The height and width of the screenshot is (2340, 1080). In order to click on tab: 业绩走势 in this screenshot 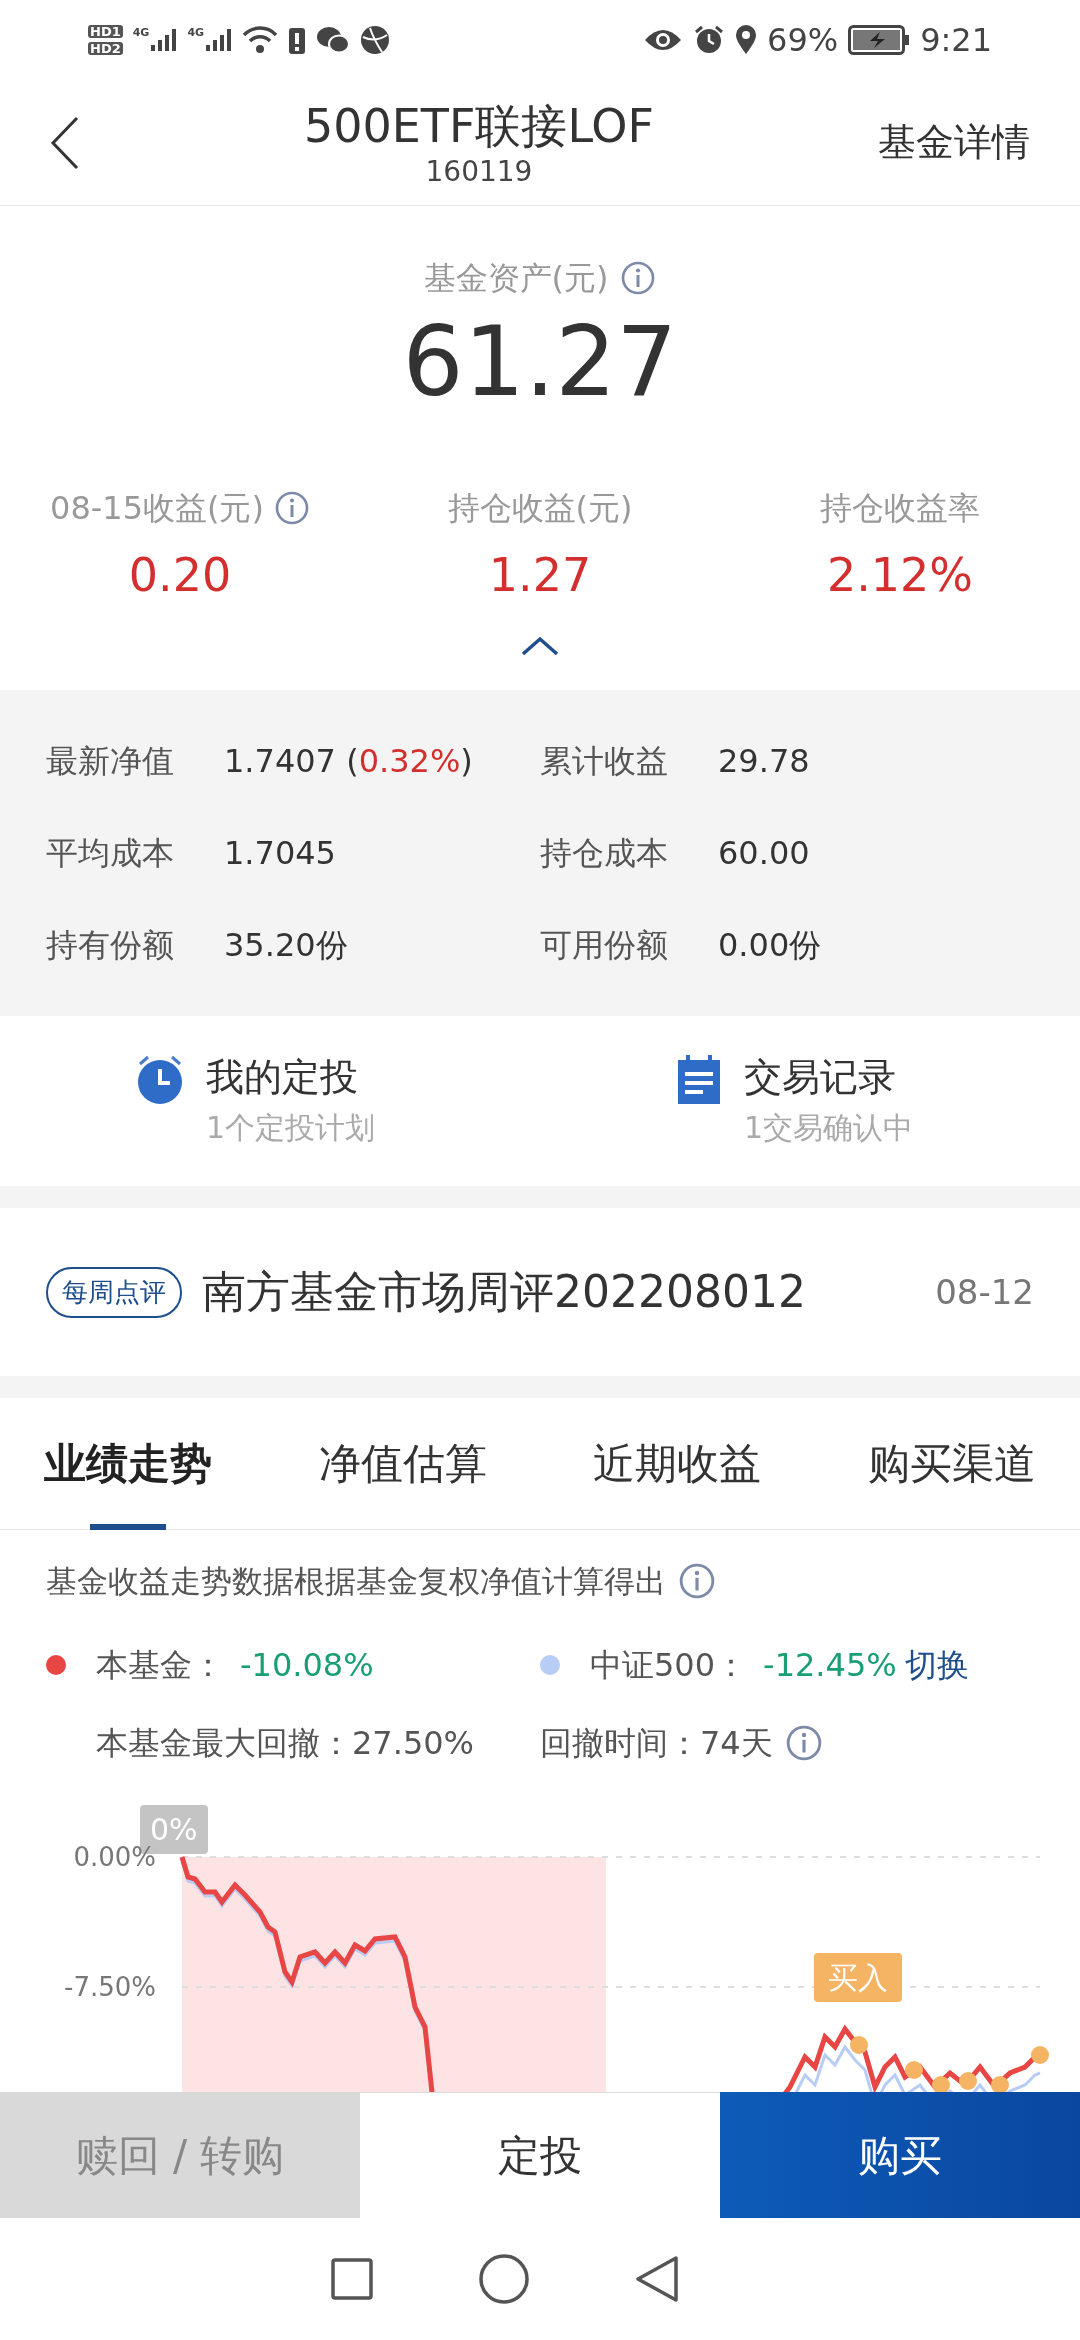, I will do `click(128, 1463)`.